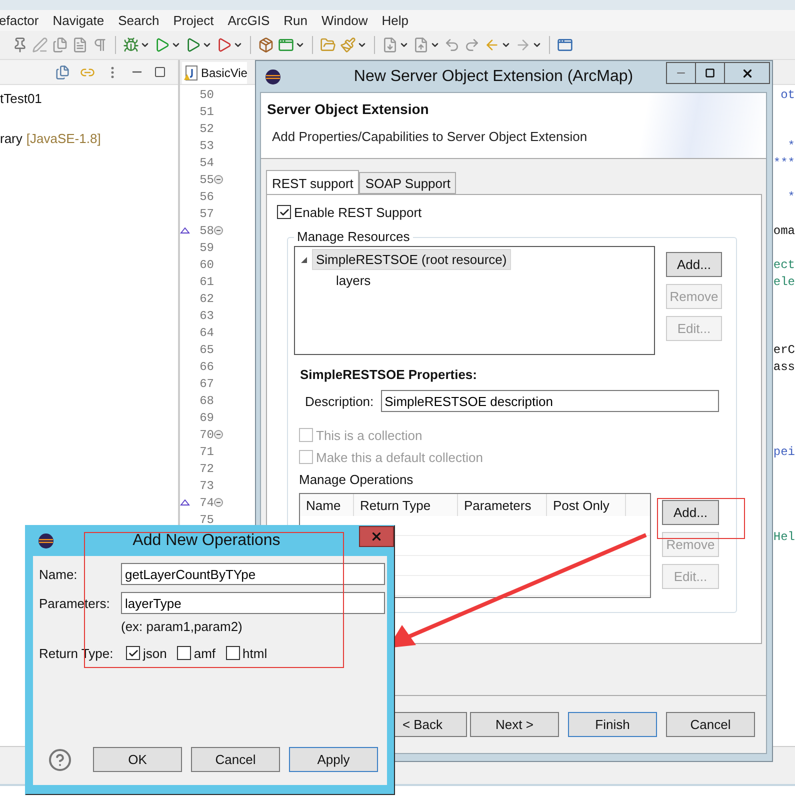 Image resolution: width=795 pixels, height=810 pixels. I want to click on eclipse-logo-icon, so click(46, 541).